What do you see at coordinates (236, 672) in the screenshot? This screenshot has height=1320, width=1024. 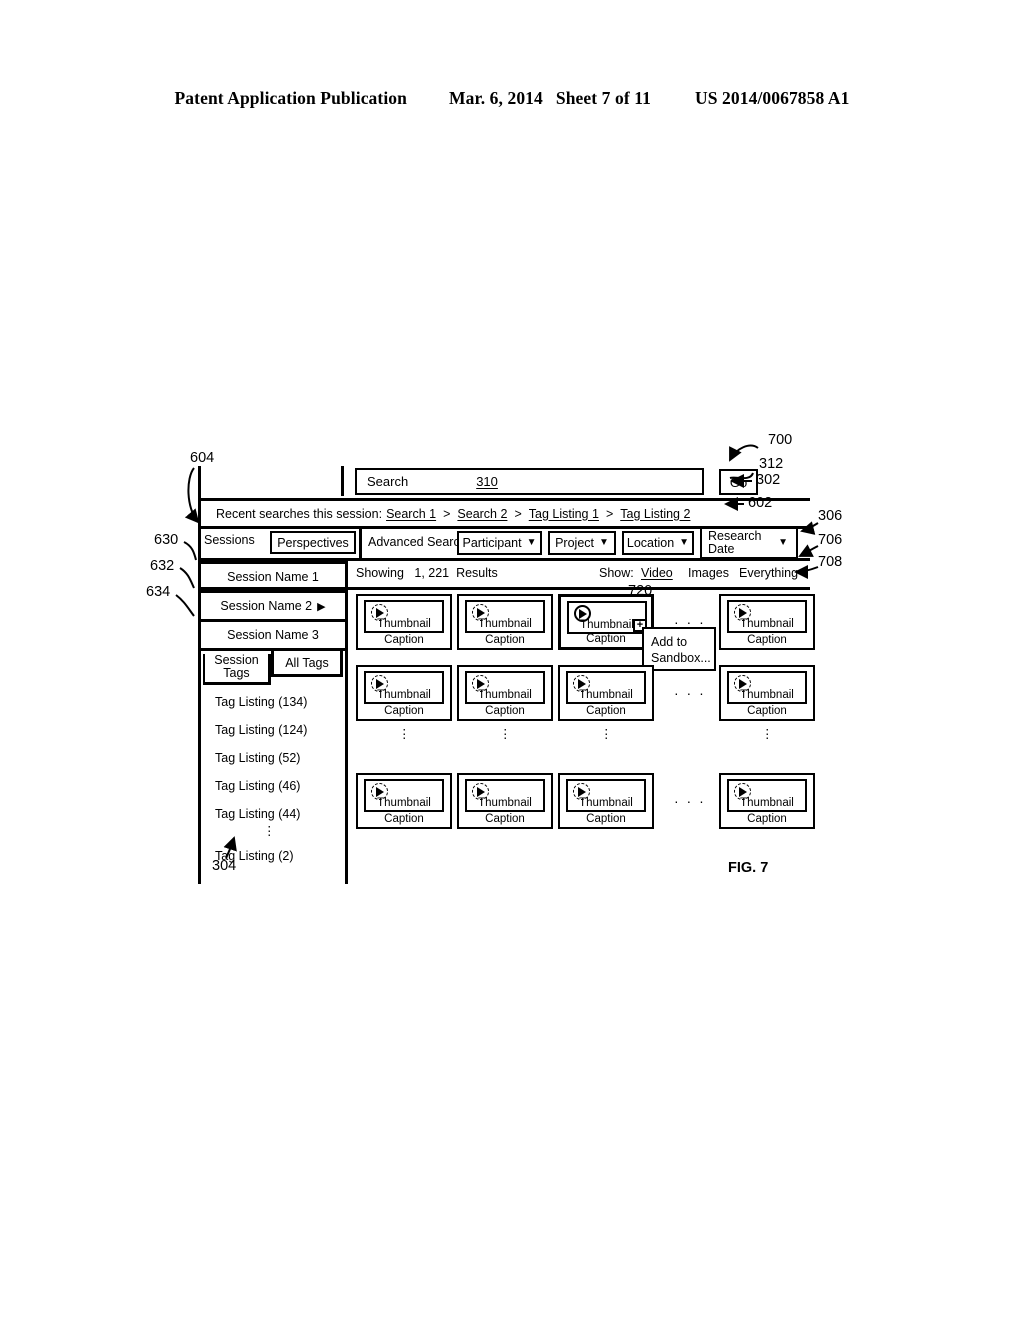 I see `tab-session-tags-line2: Tags` at bounding box center [236, 672].